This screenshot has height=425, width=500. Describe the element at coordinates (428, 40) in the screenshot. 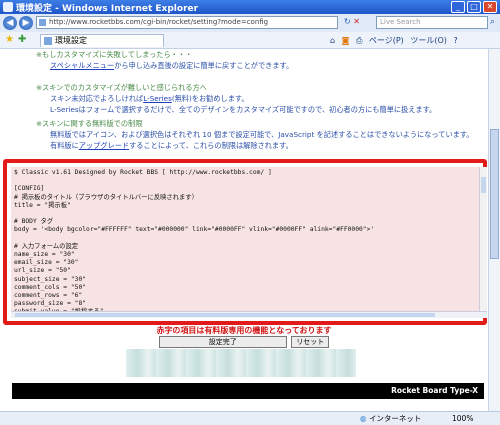

I see `tools-menu: ツール(O)` at that location.